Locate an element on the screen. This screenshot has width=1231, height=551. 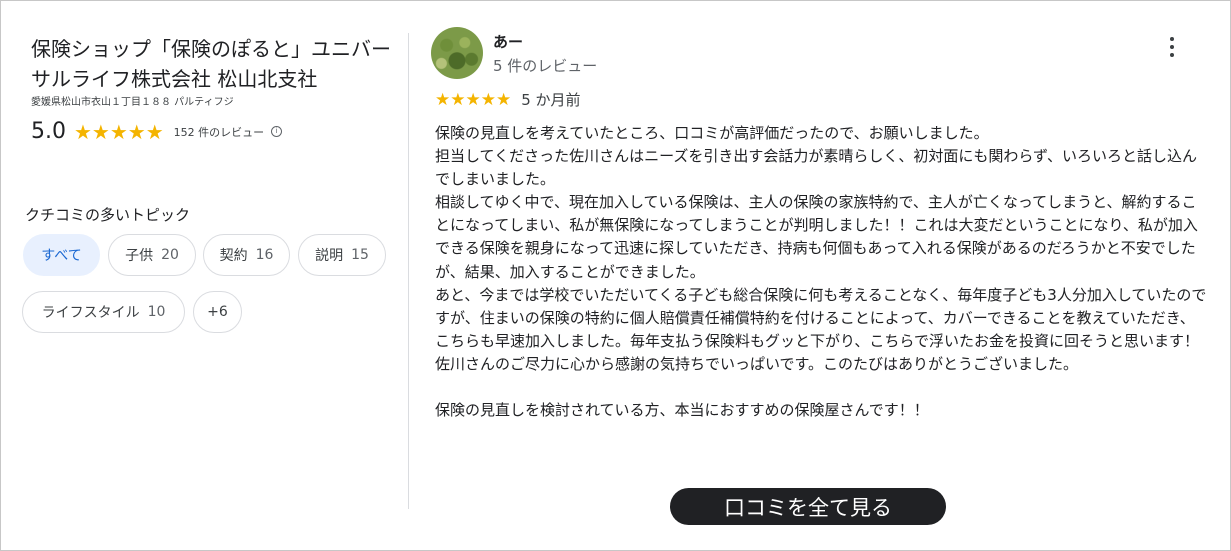
topic-chip-explanation: 説明 15 is located at coordinates (342, 255).